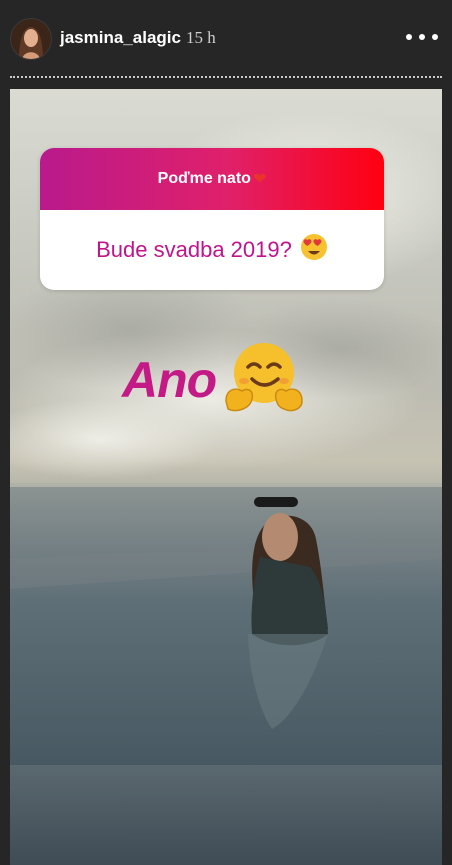  What do you see at coordinates (314, 250) in the screenshot?
I see `heart-eyes-emoji-icon` at bounding box center [314, 250].